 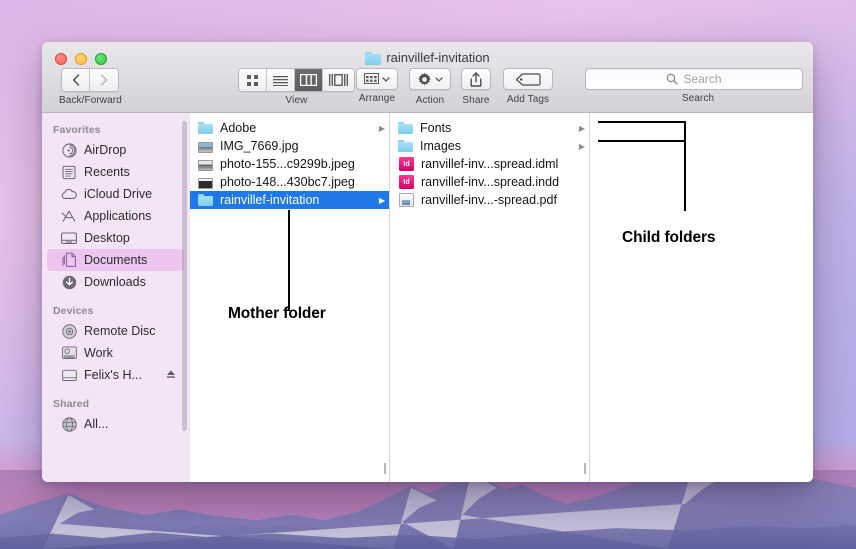 I want to click on applications-icon, so click(x=69, y=216).